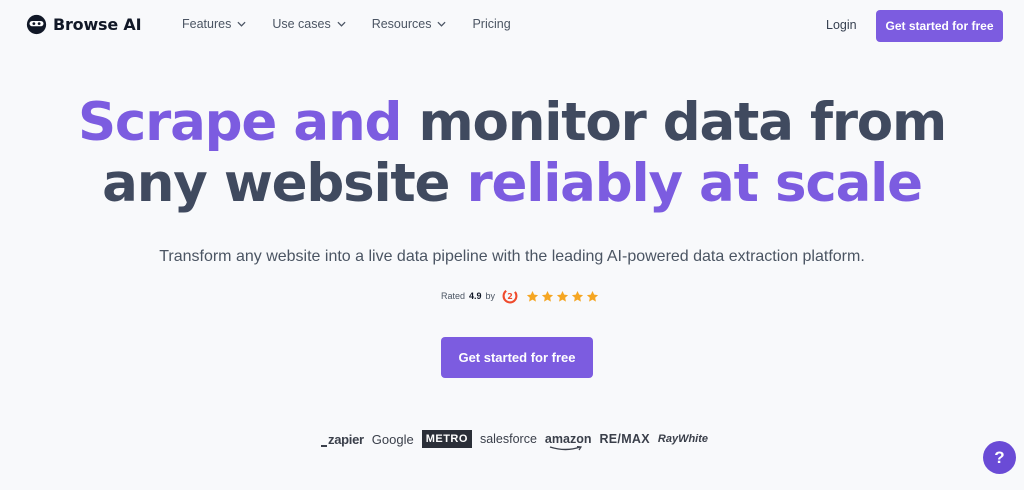 The width and height of the screenshot is (1024, 490). Describe the element at coordinates (624, 439) in the screenshot. I see `remax-logo: RE/MAX` at that location.